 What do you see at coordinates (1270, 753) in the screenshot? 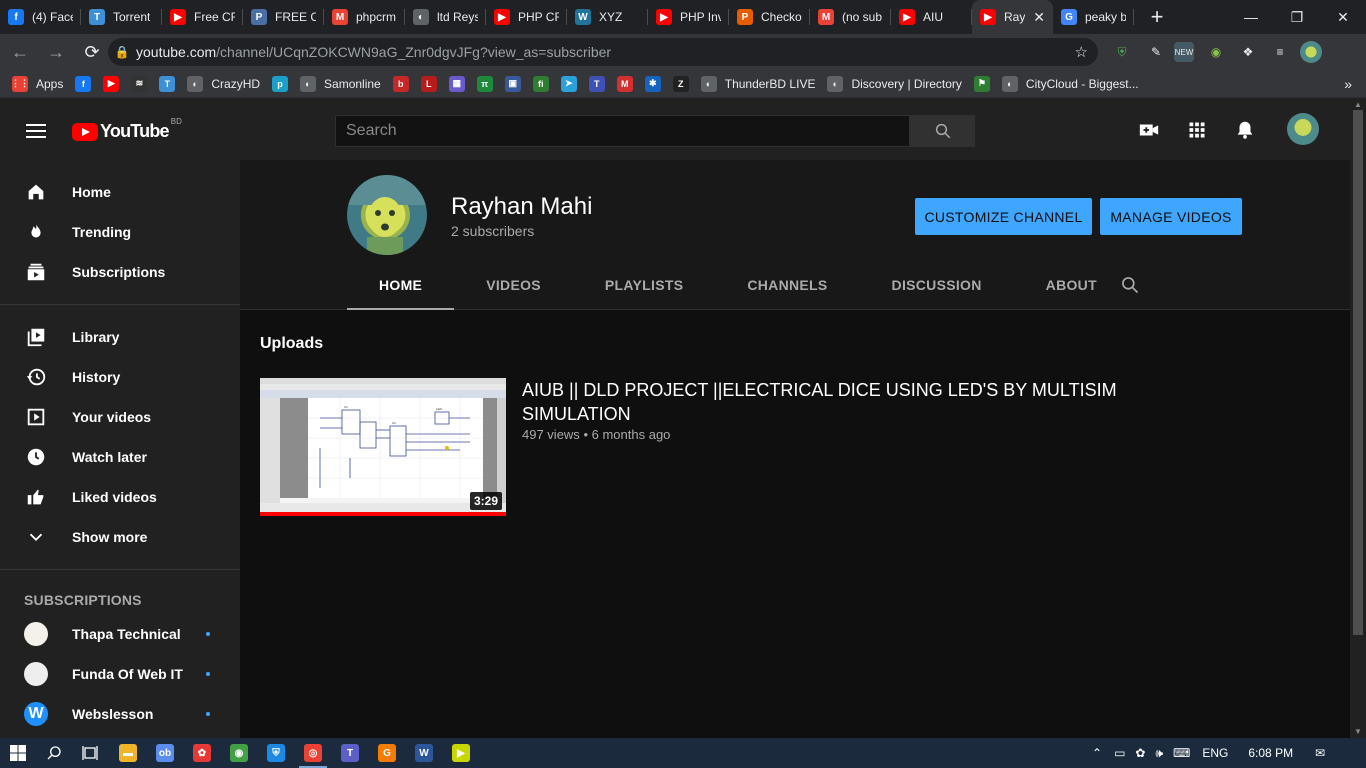
I see `clock: 6:08 PM` at bounding box center [1270, 753].